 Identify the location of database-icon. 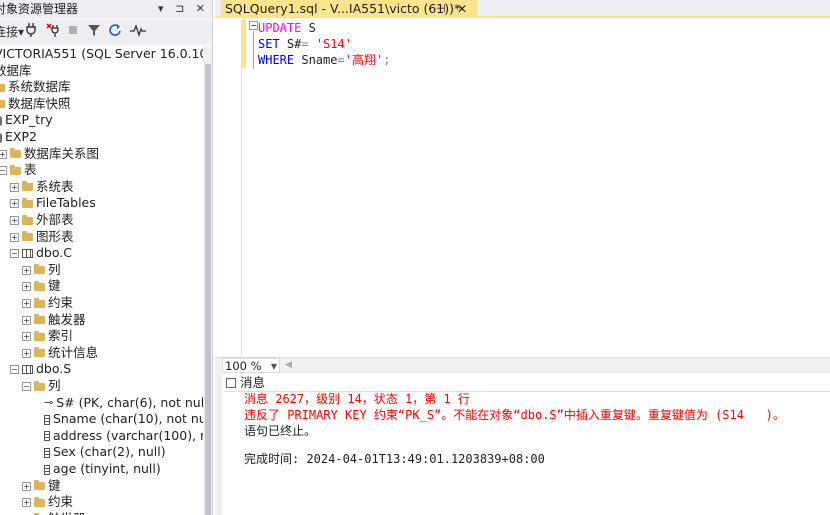
(1, 120).